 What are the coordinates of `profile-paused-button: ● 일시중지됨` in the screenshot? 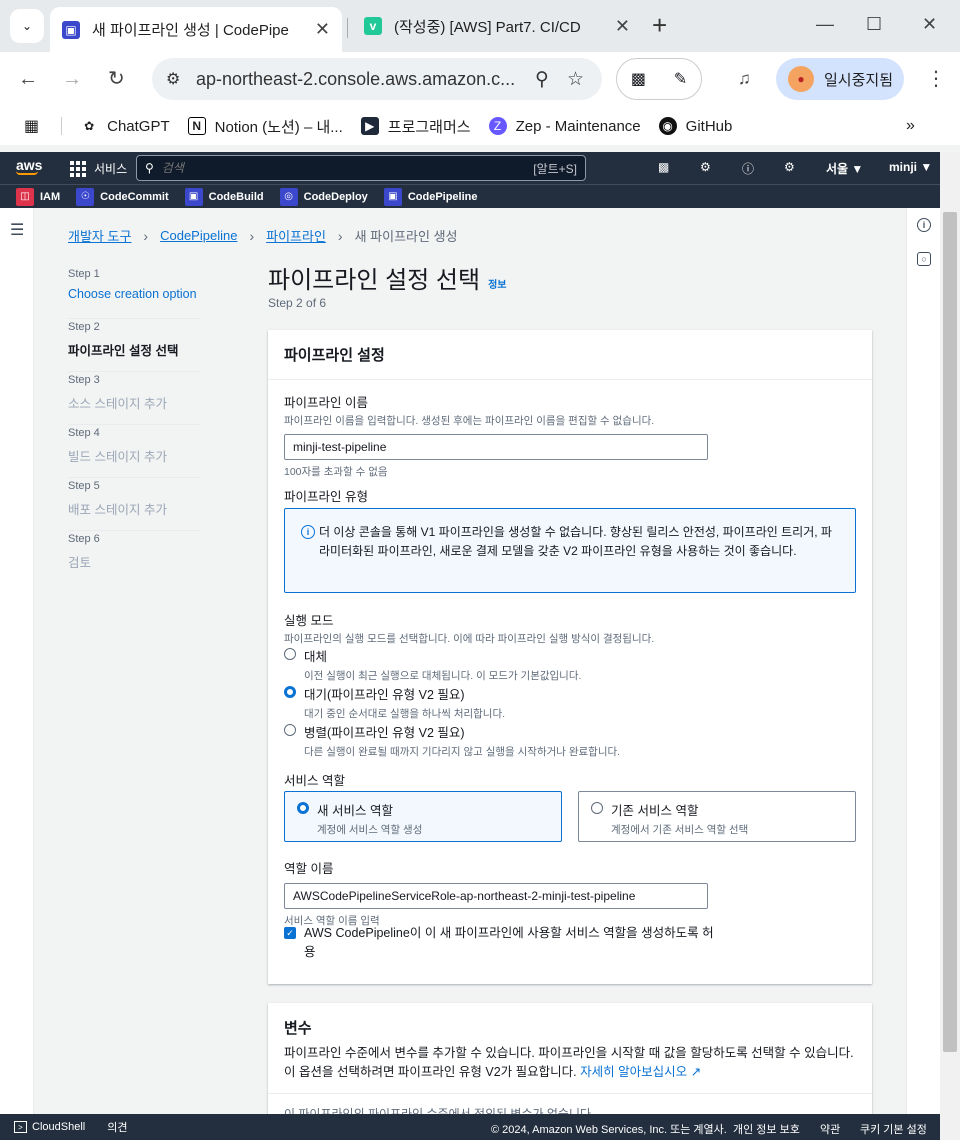 It's located at (840, 79).